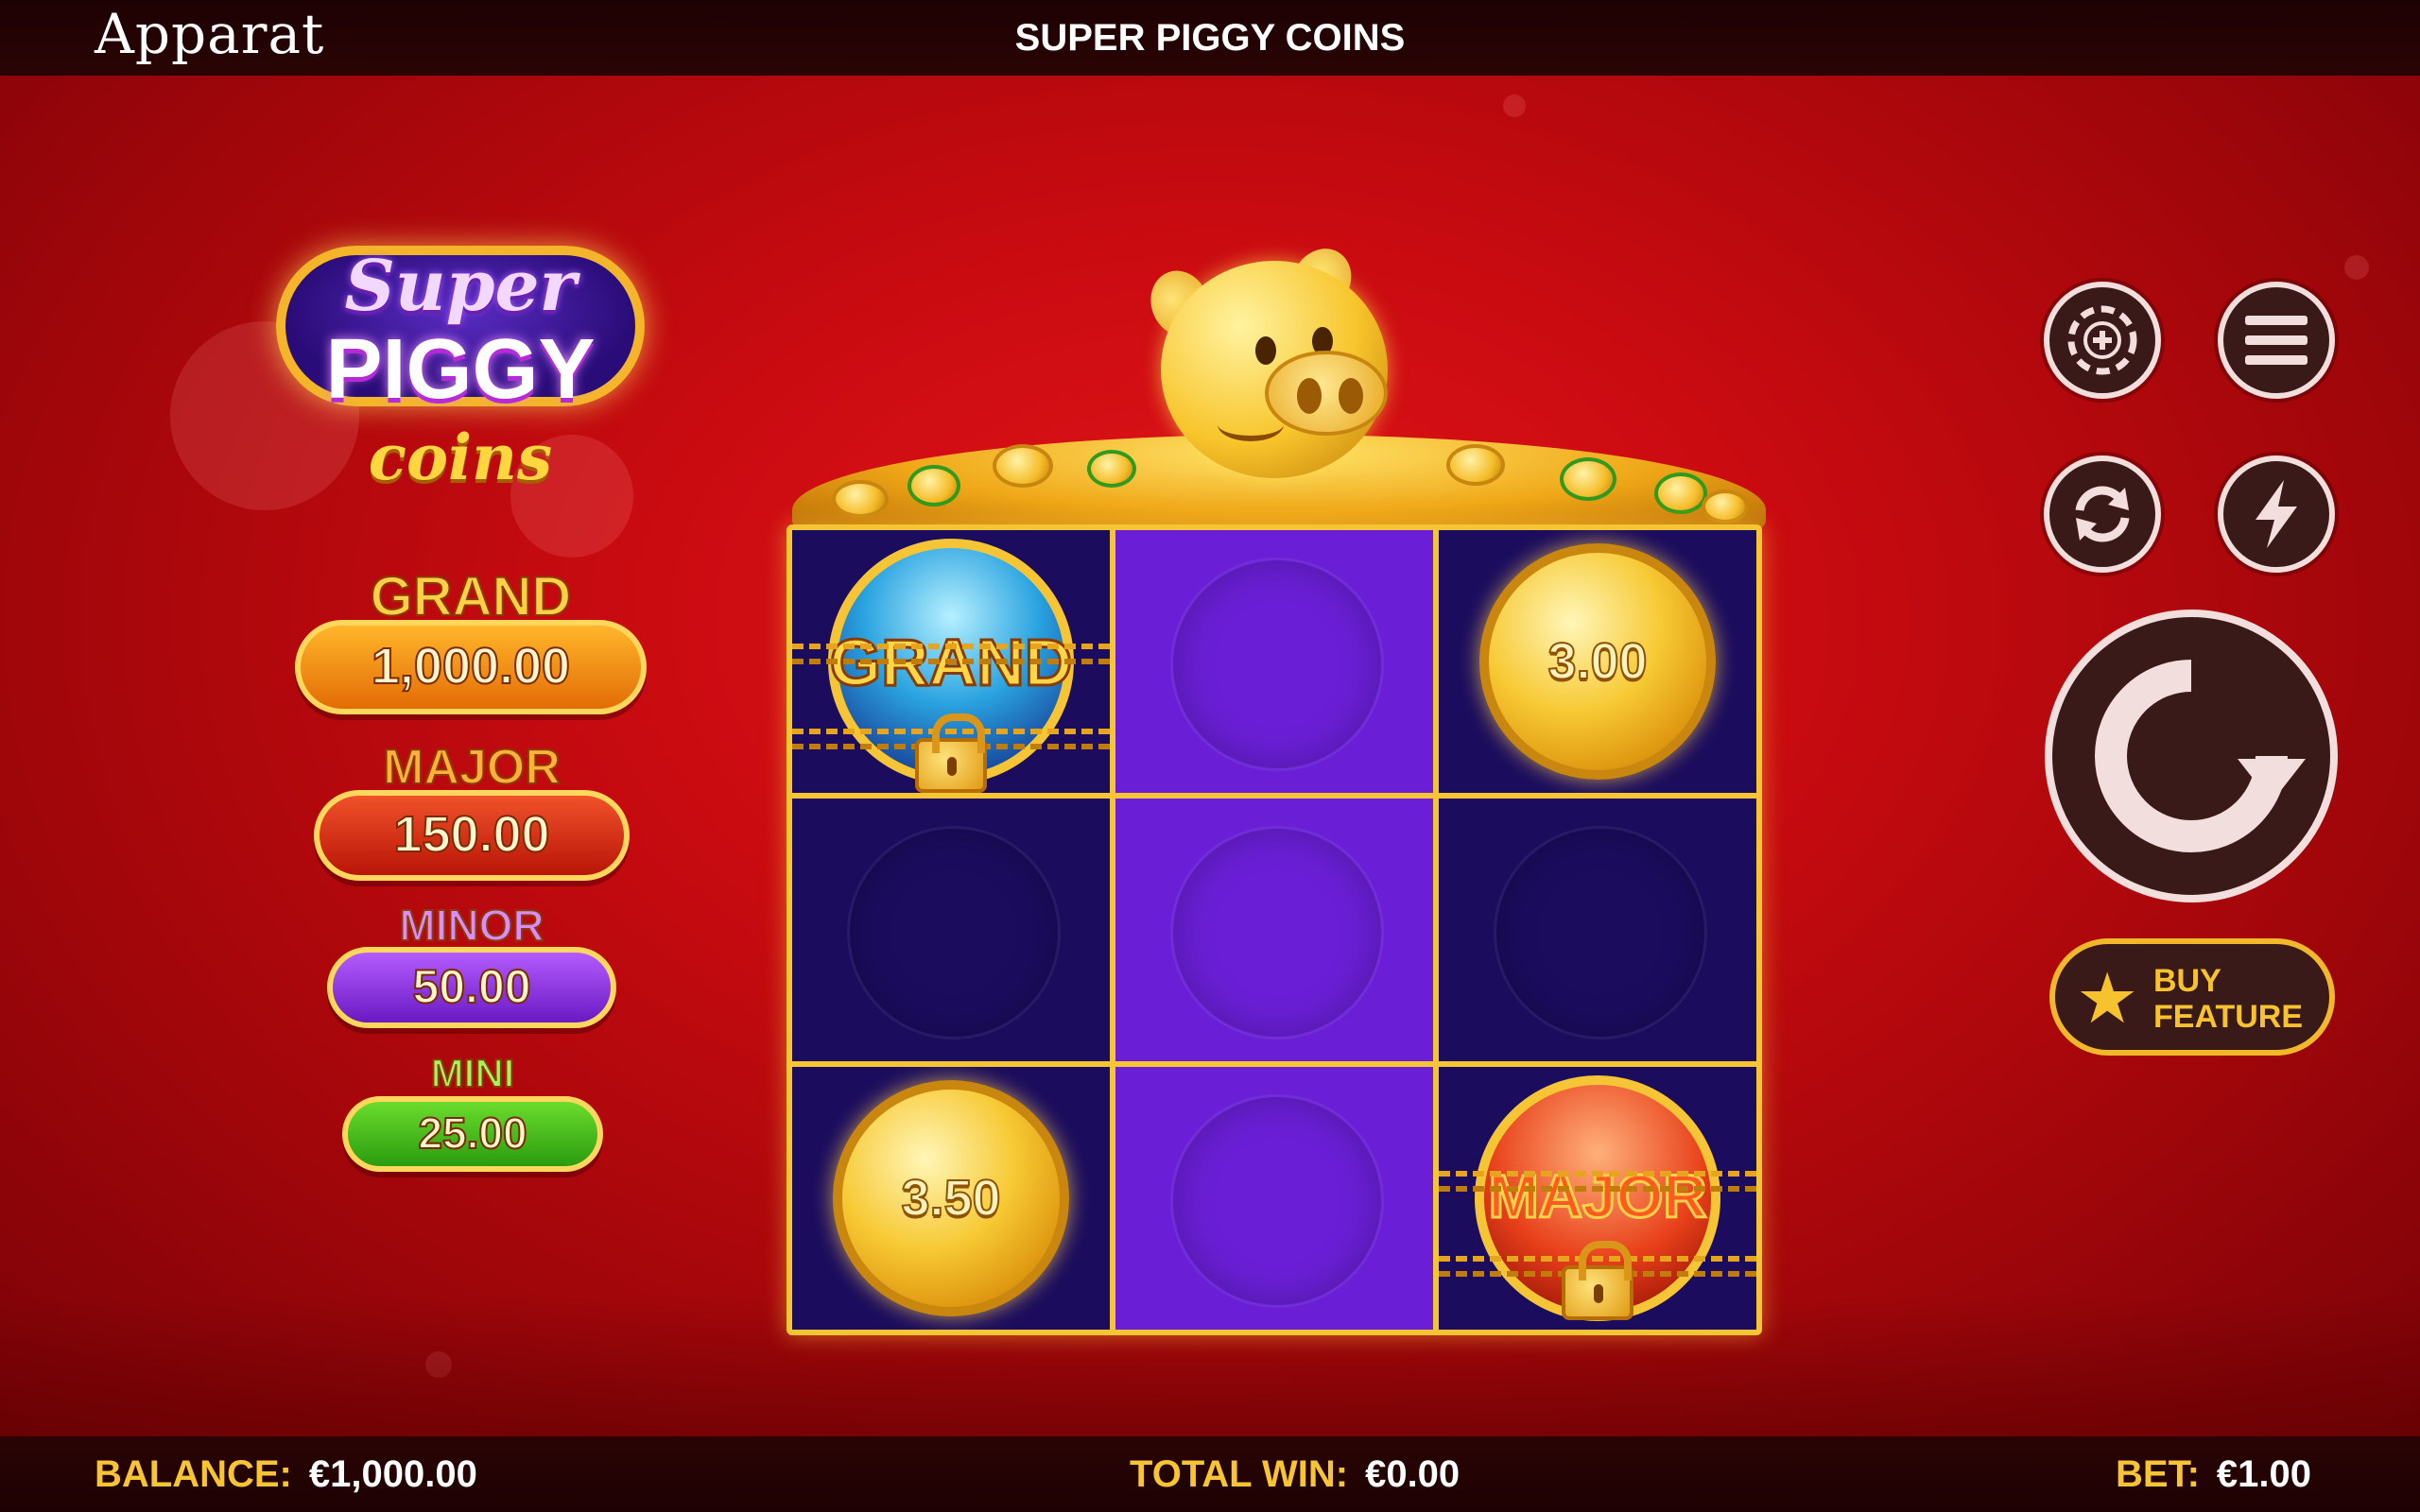 This screenshot has width=2420, height=1512. What do you see at coordinates (1239, 1474) in the screenshot?
I see `total-win-label: TOTAL WIN:` at bounding box center [1239, 1474].